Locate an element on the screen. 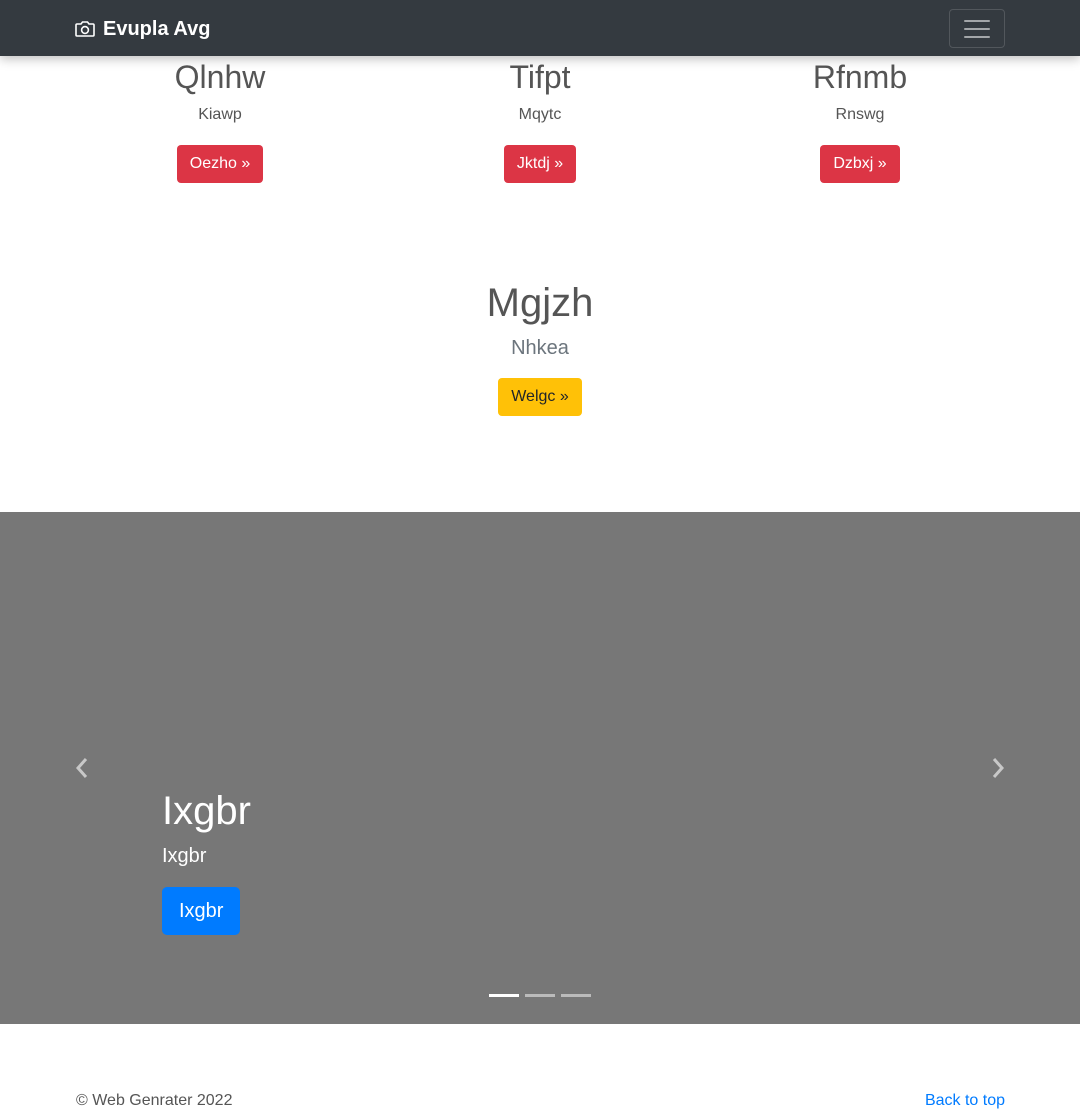 This screenshot has height=1112, width=1080. back-to-top-link: Back to top is located at coordinates (965, 1101).